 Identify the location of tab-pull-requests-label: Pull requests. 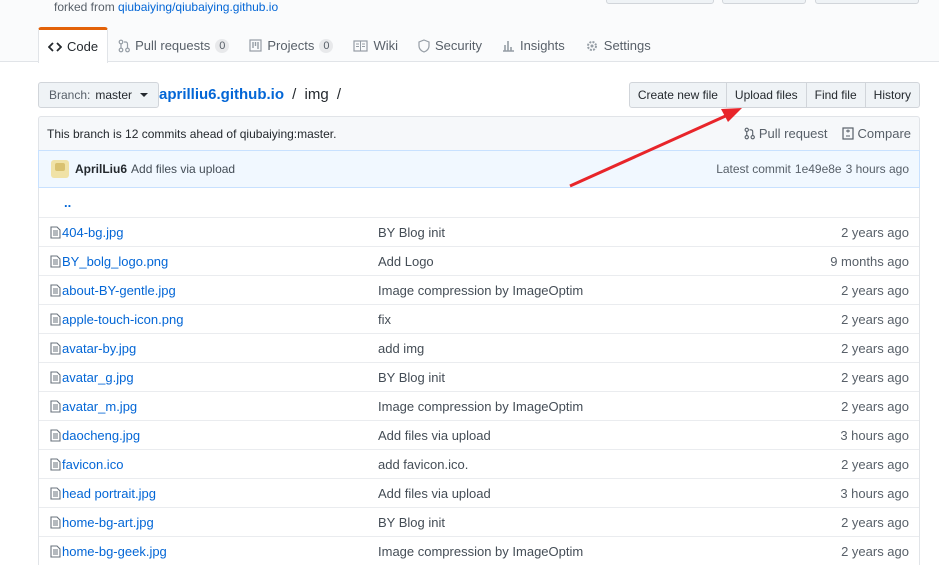
(173, 45).